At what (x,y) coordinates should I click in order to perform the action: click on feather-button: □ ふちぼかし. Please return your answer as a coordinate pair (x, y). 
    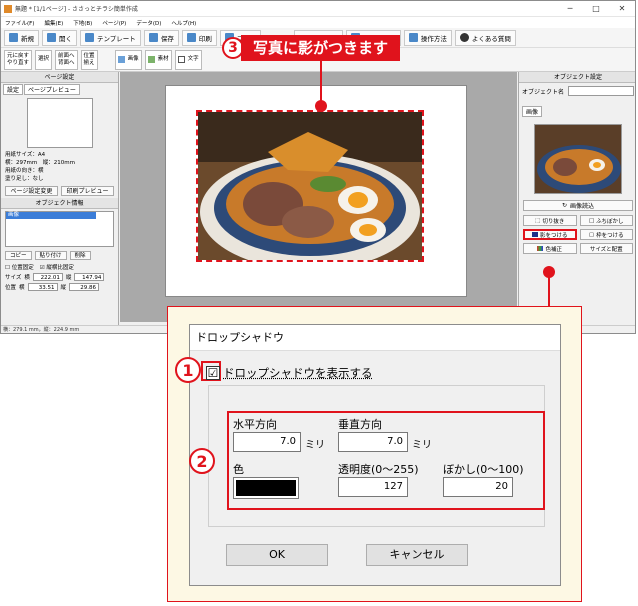
    Looking at the image, I should click on (606, 220).